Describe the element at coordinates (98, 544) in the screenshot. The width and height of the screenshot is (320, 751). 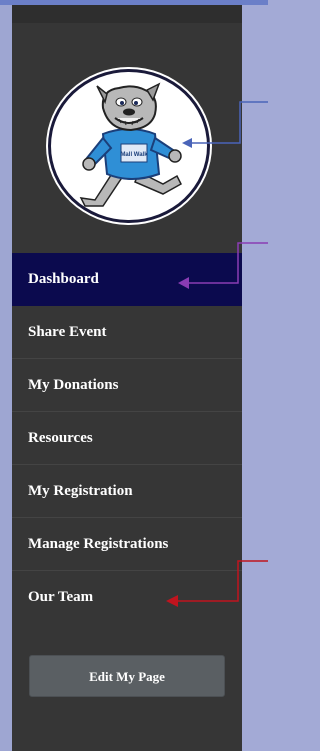
I see `nav-item-label: Manage Registrations` at that location.